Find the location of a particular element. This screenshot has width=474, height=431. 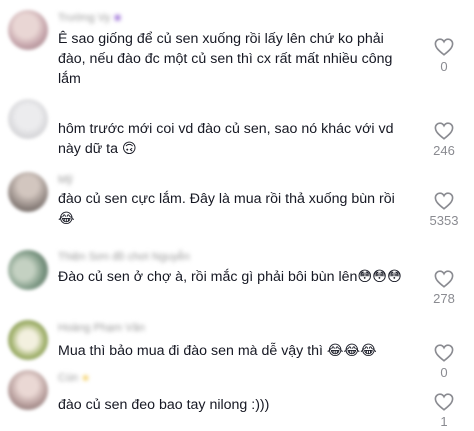

like-count: 278 is located at coordinates (444, 298).